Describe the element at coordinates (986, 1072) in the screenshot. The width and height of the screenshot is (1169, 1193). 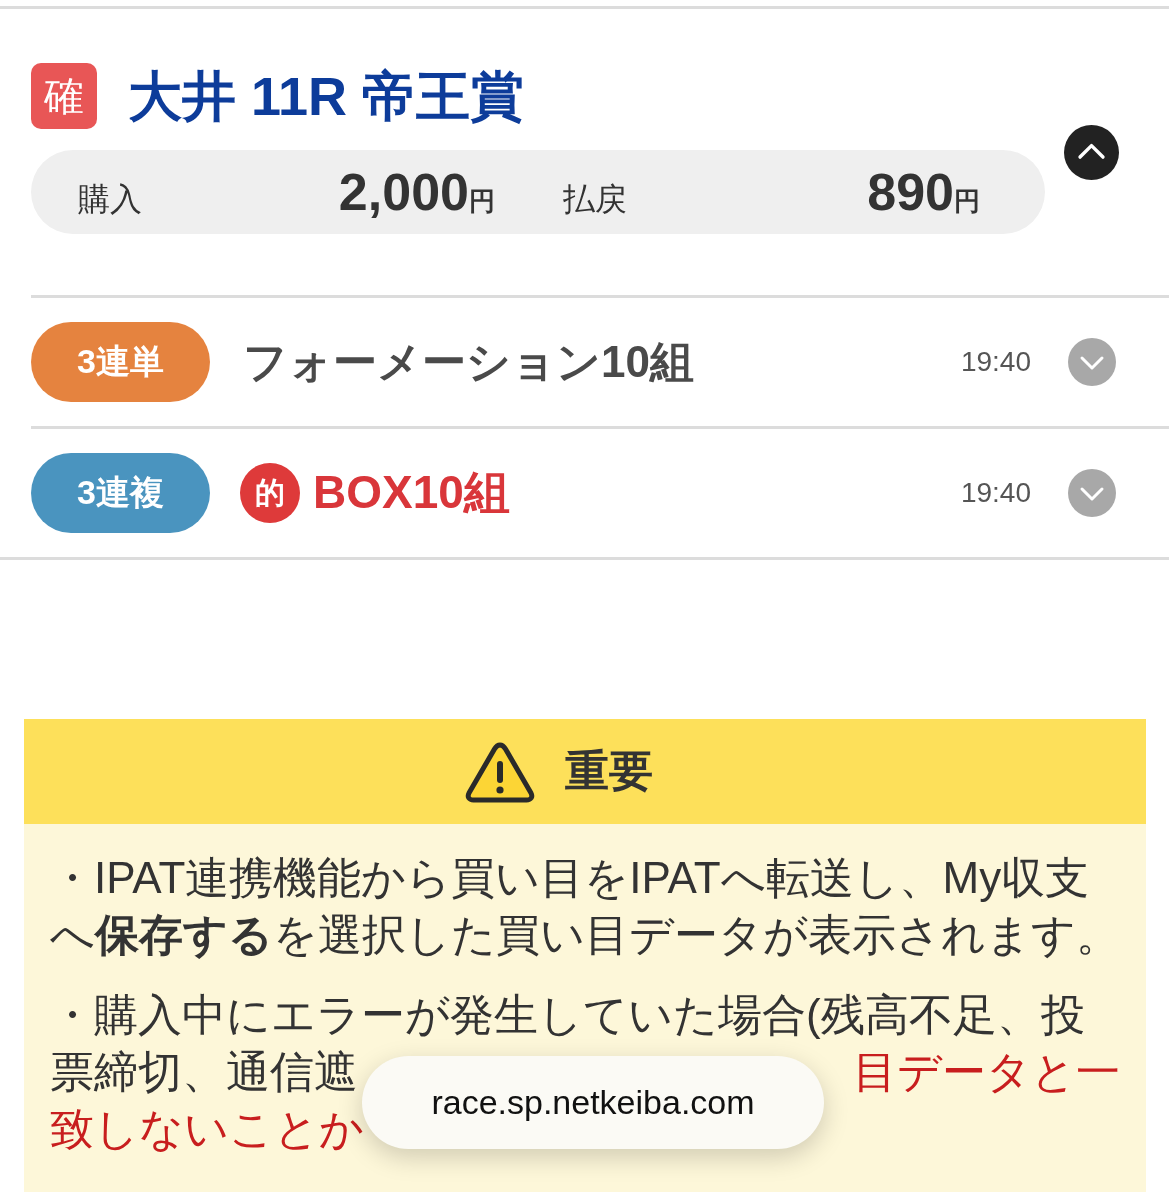
I see `warning-text: 目データと一` at that location.